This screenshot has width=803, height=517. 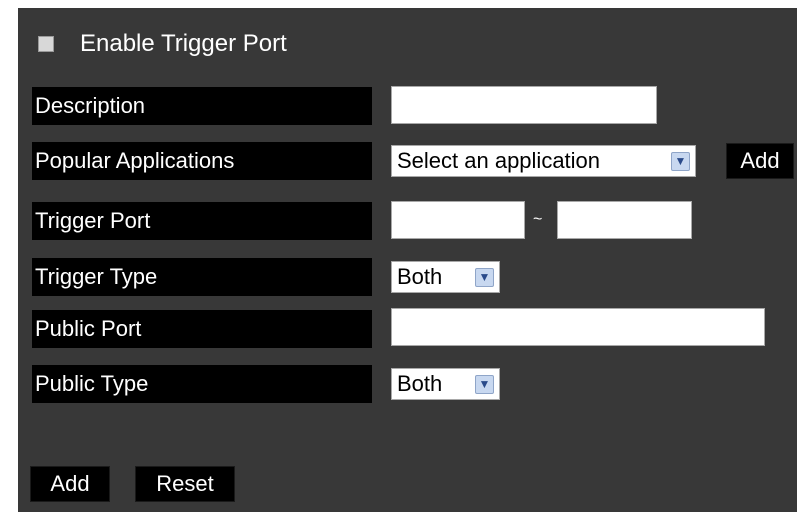 I want to click on public-port-input, so click(x=578, y=327).